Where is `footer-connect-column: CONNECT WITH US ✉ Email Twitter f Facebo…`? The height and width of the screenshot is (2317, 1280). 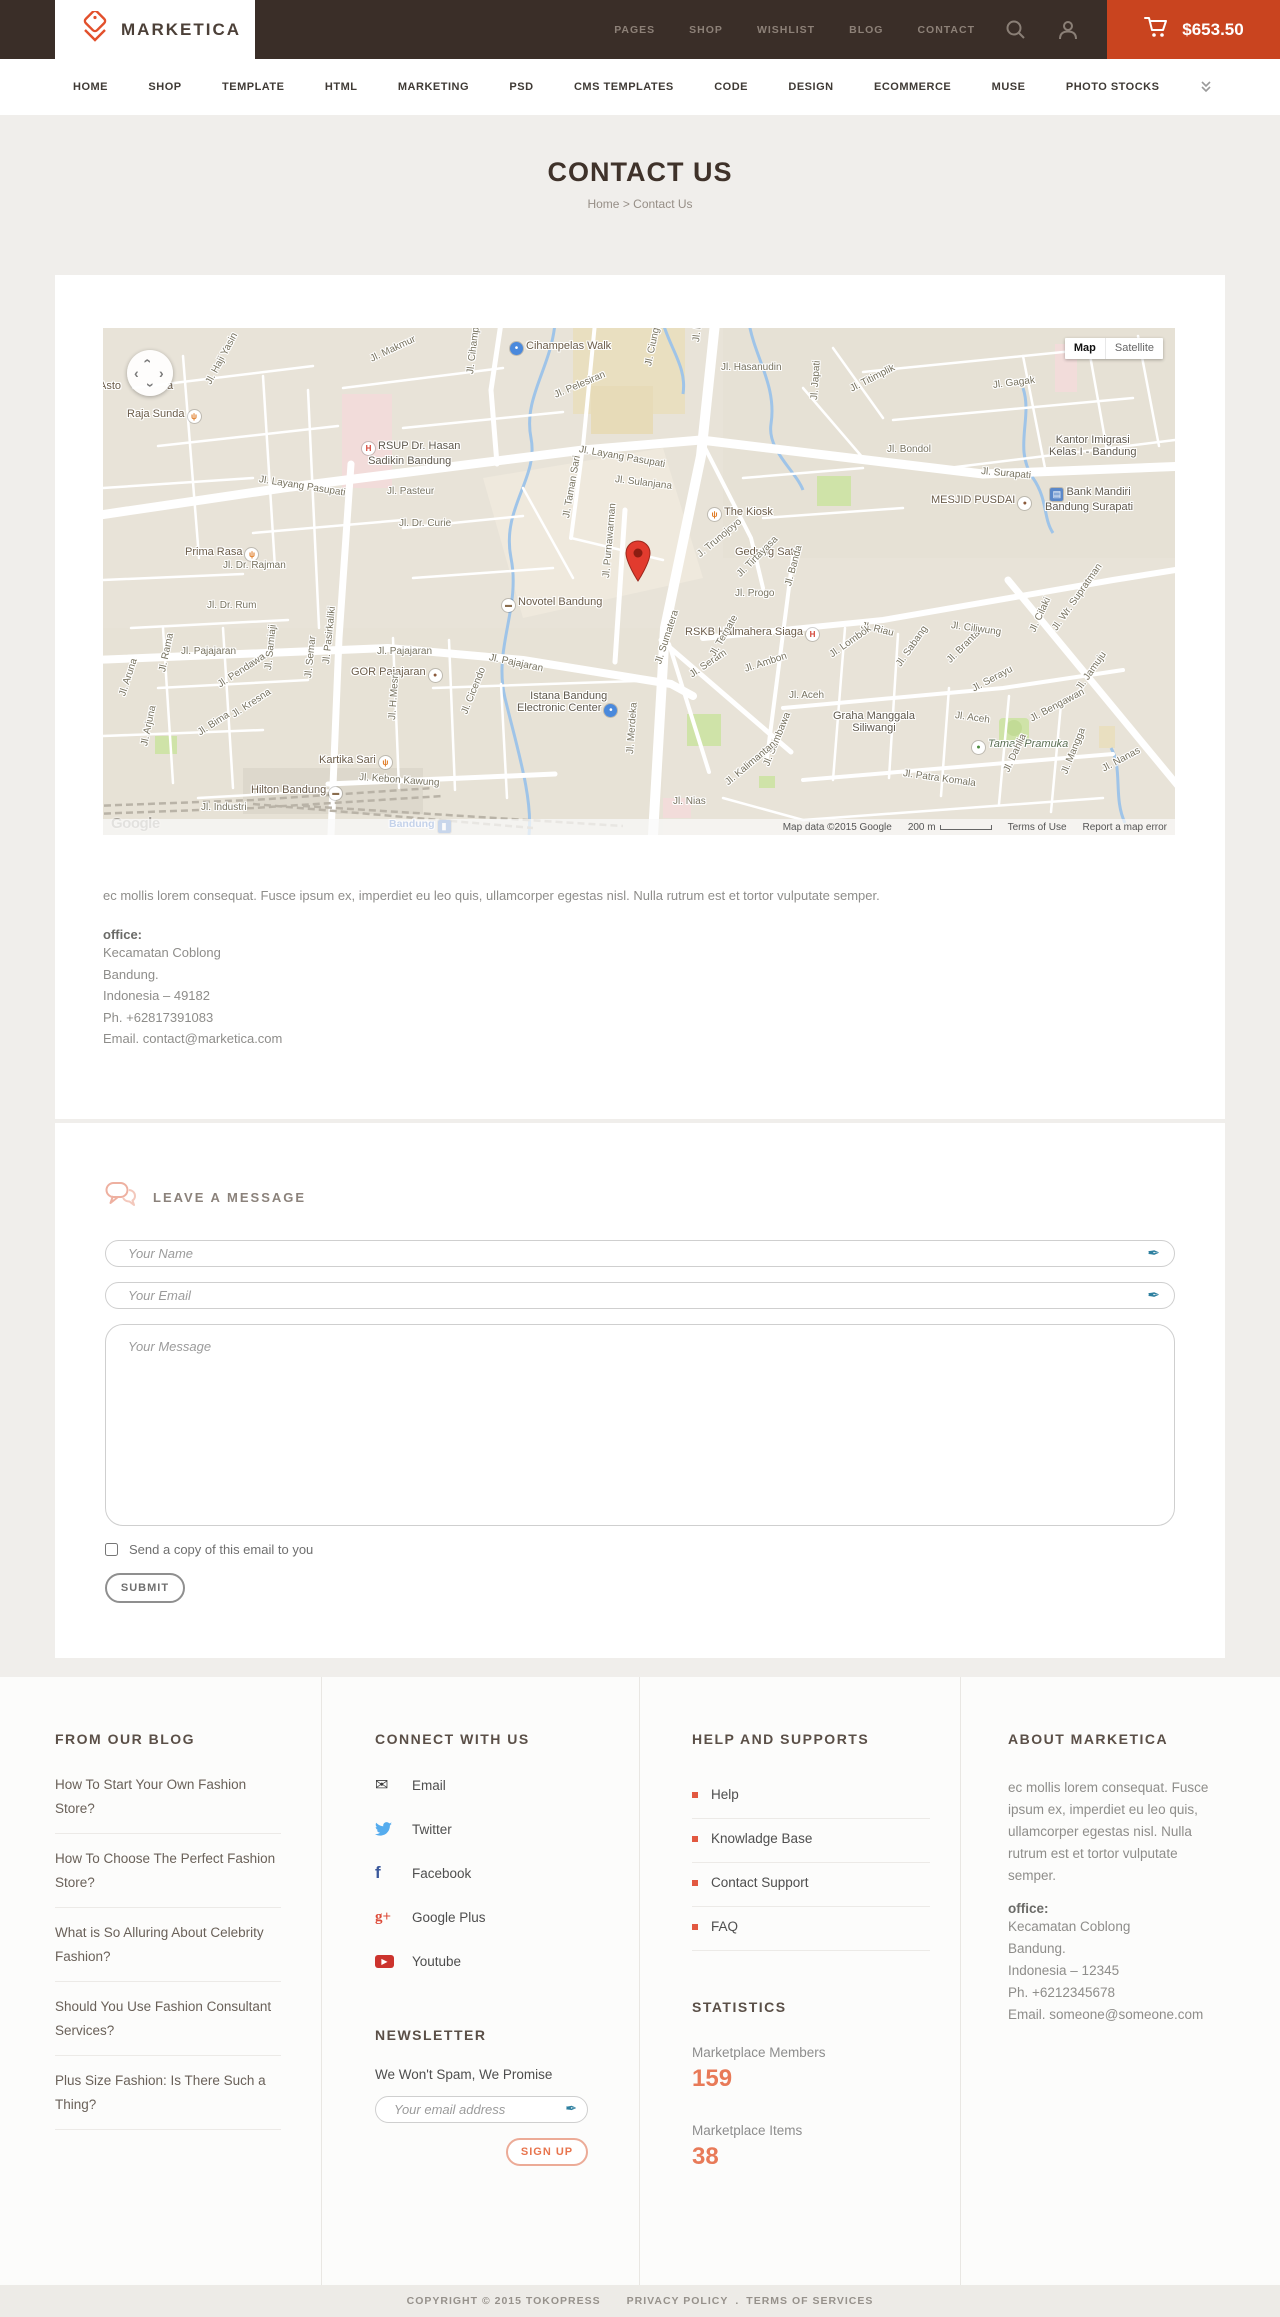 footer-connect-column: CONNECT WITH US ✉ Email Twitter f Facebo… is located at coordinates (481, 1981).